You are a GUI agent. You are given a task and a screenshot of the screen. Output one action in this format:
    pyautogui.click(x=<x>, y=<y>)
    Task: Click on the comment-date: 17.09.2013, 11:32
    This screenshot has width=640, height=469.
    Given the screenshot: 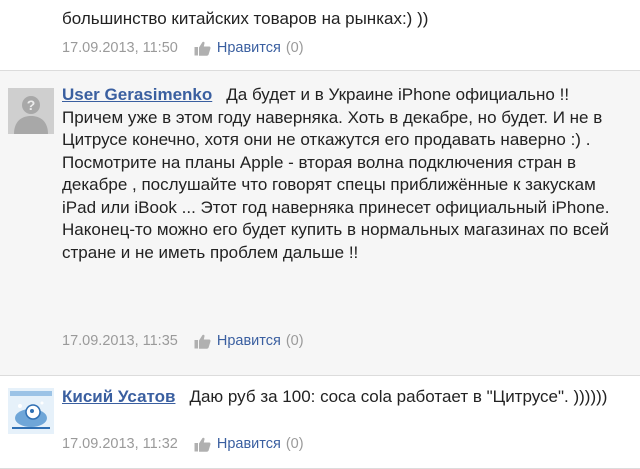 What is the action you would take?
    pyautogui.click(x=120, y=444)
    